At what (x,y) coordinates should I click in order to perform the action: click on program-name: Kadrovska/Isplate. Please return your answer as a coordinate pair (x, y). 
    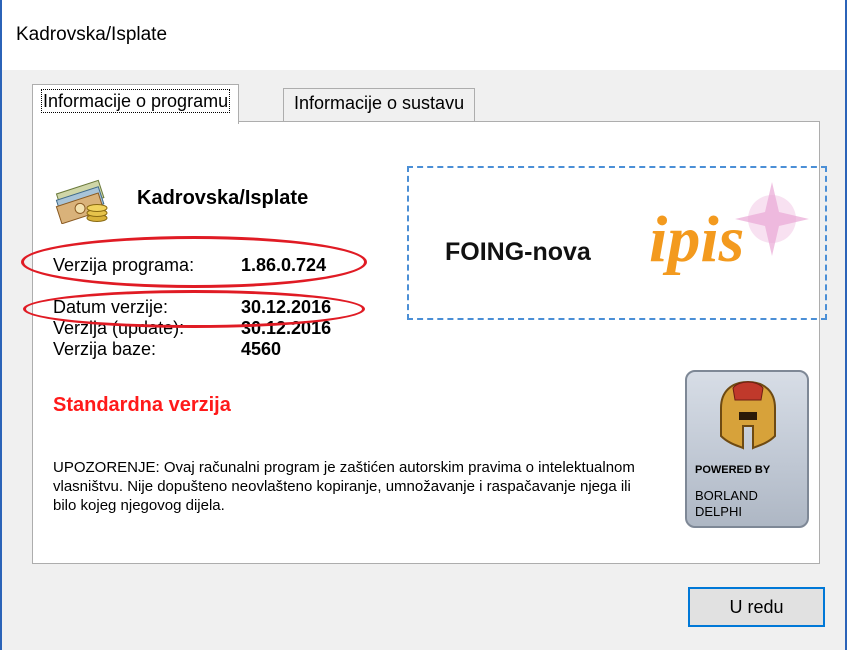
    Looking at the image, I should click on (223, 198).